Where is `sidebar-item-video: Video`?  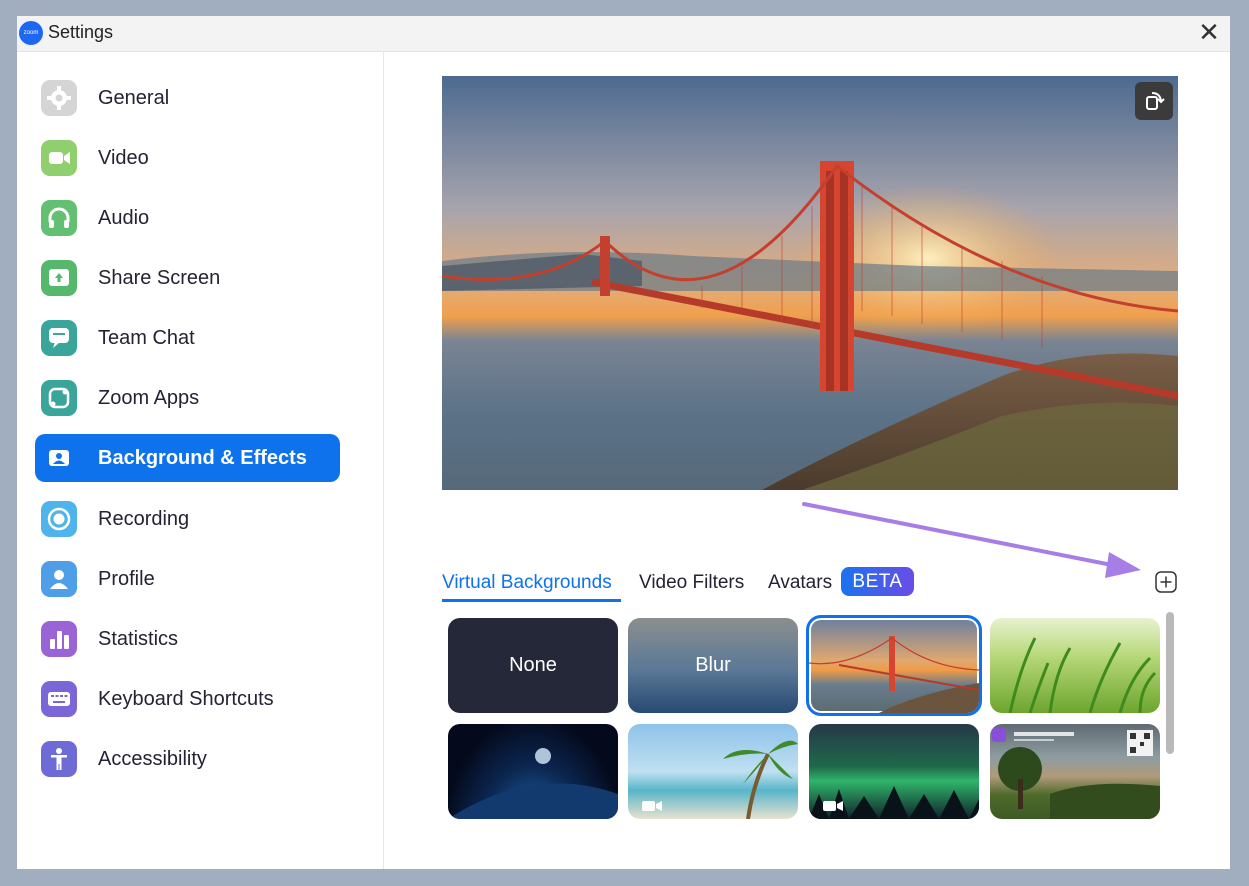 sidebar-item-video: Video is located at coordinates (187, 158).